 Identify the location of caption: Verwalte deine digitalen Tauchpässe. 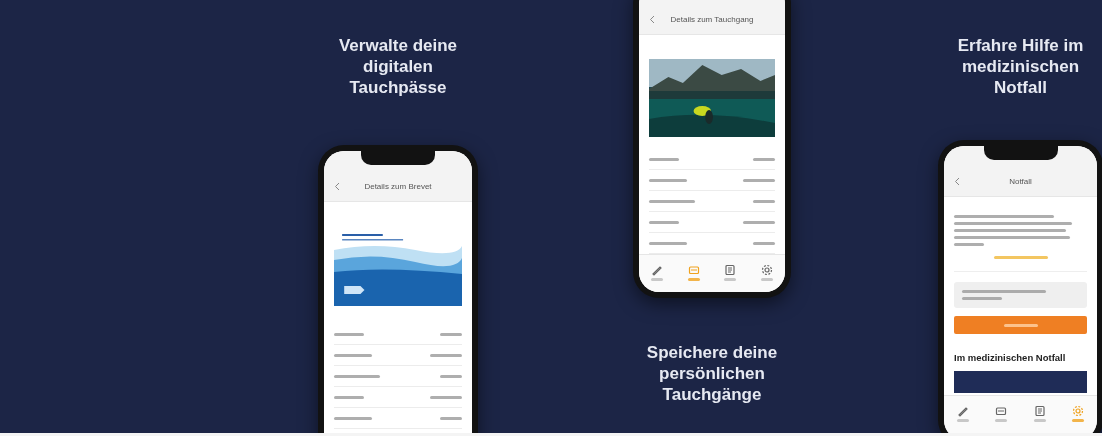
(398, 66).